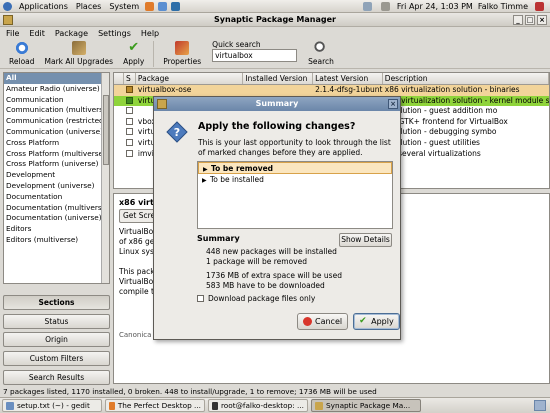 The image size is (550, 413). What do you see at coordinates (130, 78) in the screenshot?
I see `col-header-status: S` at bounding box center [130, 78].